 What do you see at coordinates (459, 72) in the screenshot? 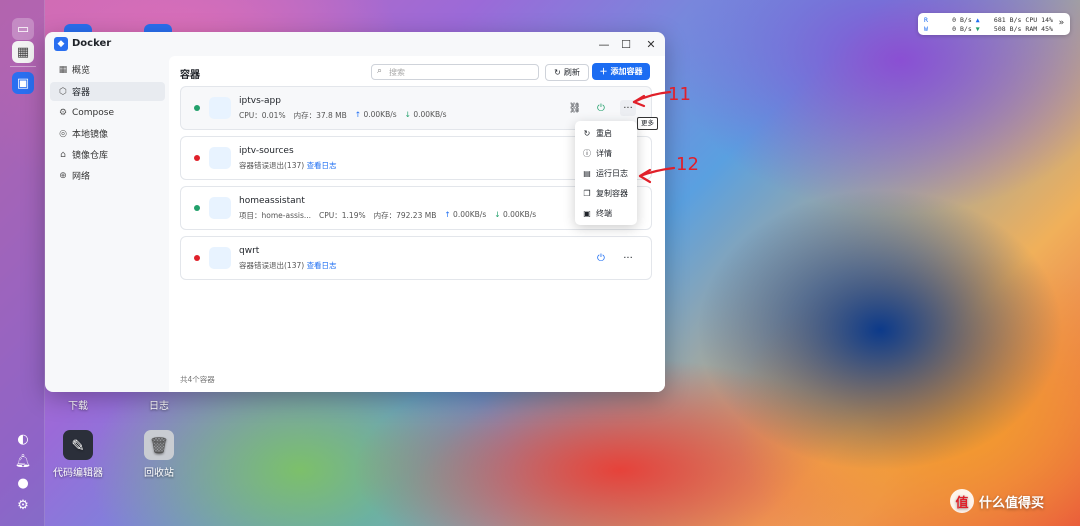
I see `search-input` at bounding box center [459, 72].